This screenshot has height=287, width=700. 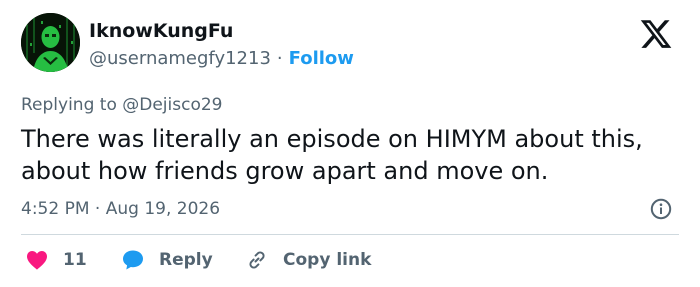 What do you see at coordinates (172, 105) in the screenshot?
I see `reply-mention-link: @Dejisco29` at bounding box center [172, 105].